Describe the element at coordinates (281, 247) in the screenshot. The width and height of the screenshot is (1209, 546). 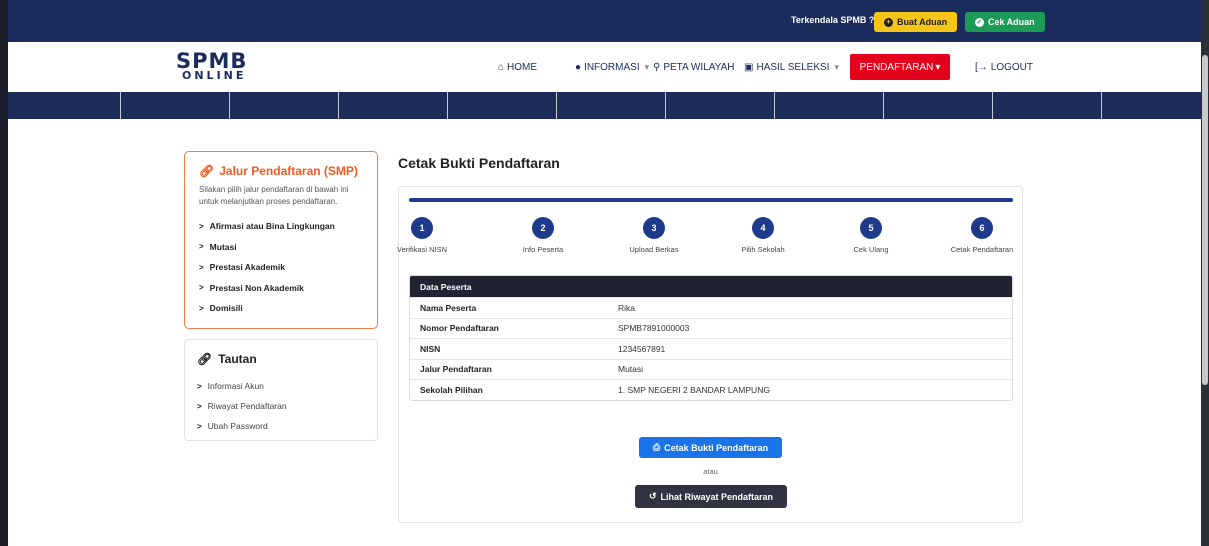
I see `jalur-item-mutasi: > Mutasi` at that location.